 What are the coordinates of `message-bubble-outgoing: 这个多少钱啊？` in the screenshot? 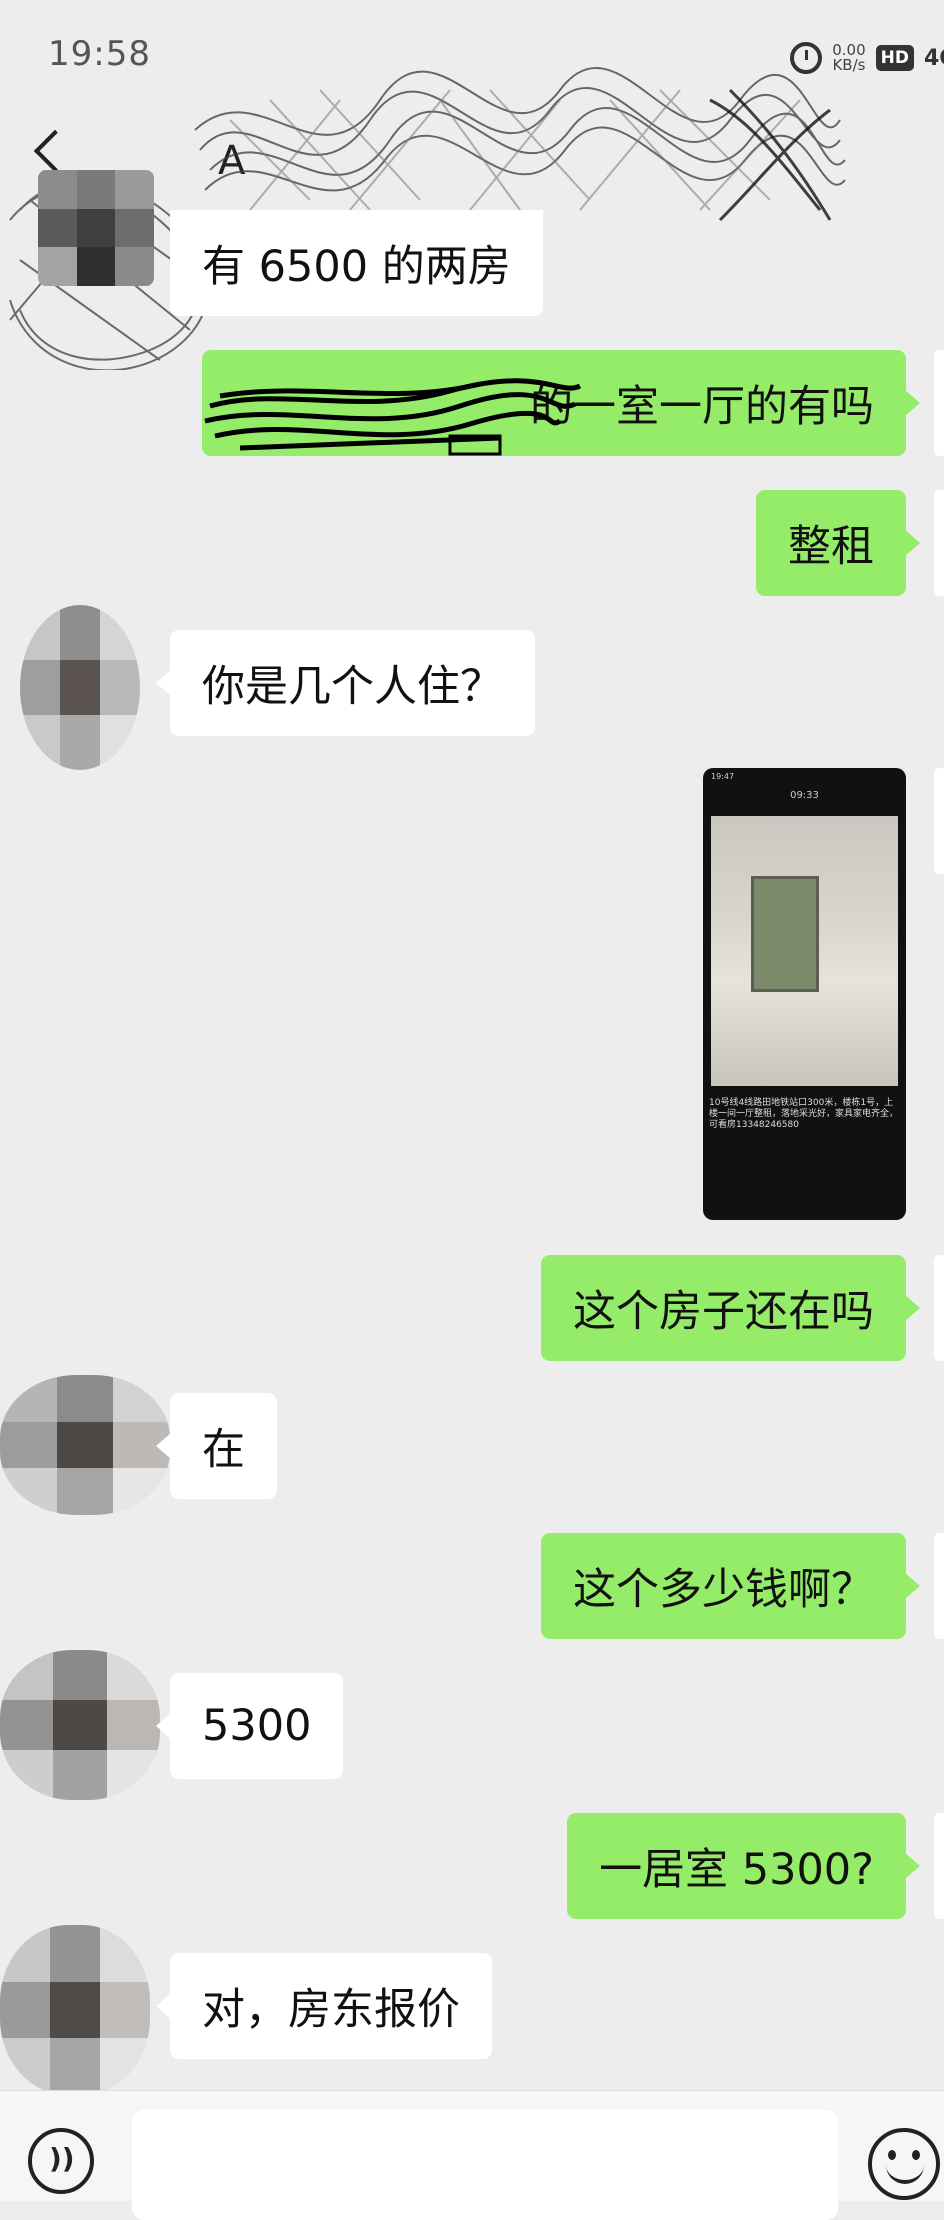 It's located at (730, 1586).